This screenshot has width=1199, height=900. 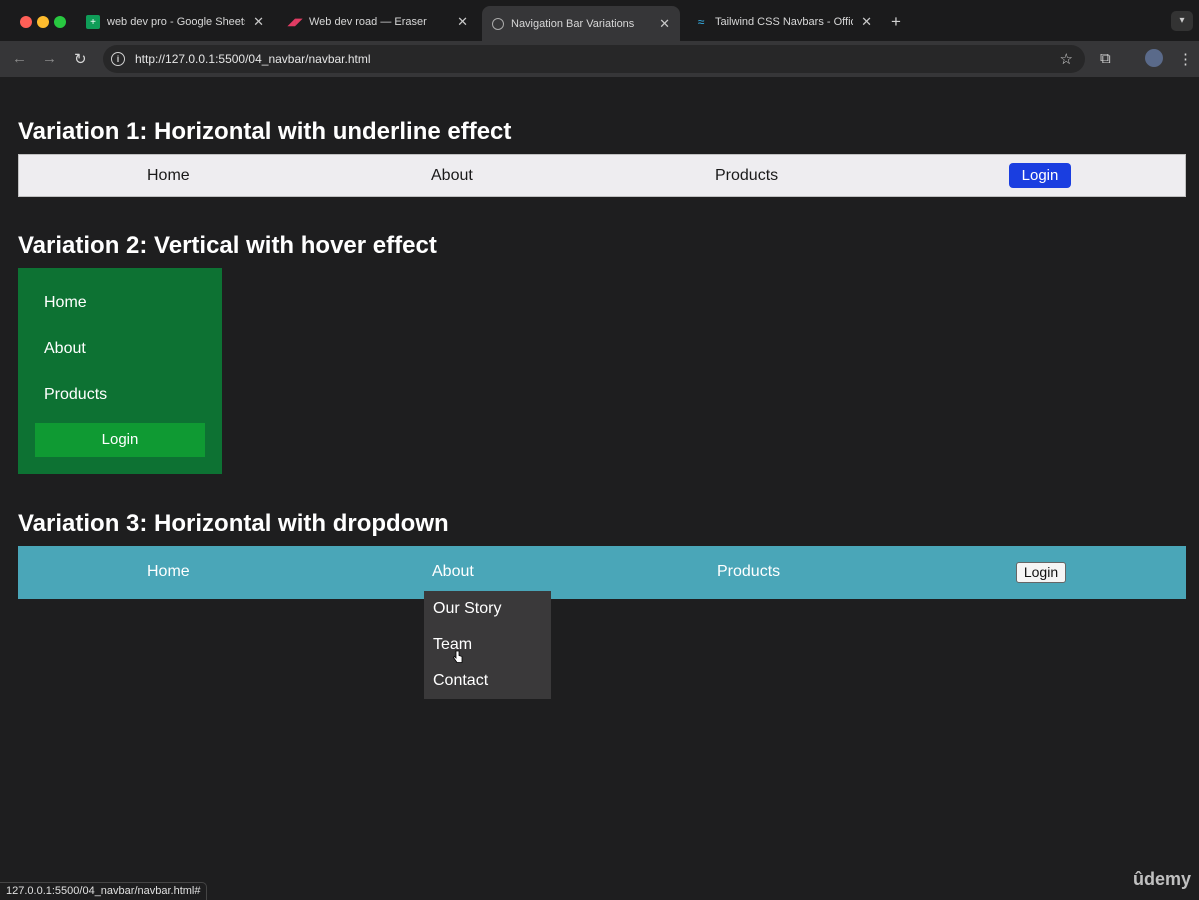 I want to click on browser-tab: + web dev pro - Google Sheets ✕, so click(x=175, y=22).